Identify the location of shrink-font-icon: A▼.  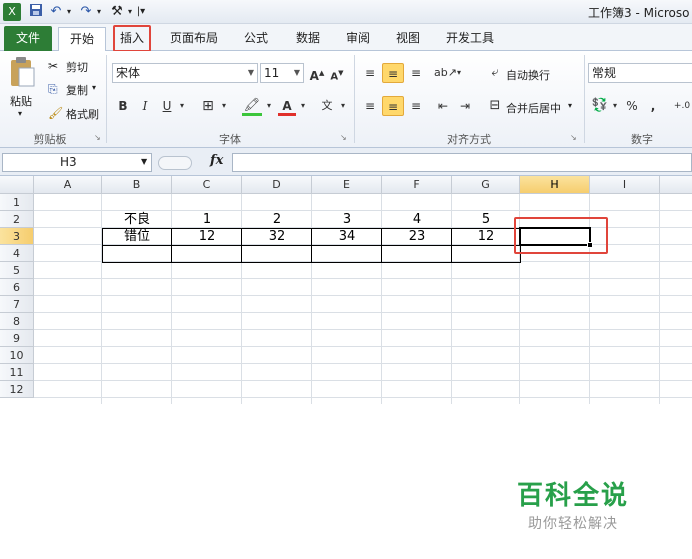
(337, 73).